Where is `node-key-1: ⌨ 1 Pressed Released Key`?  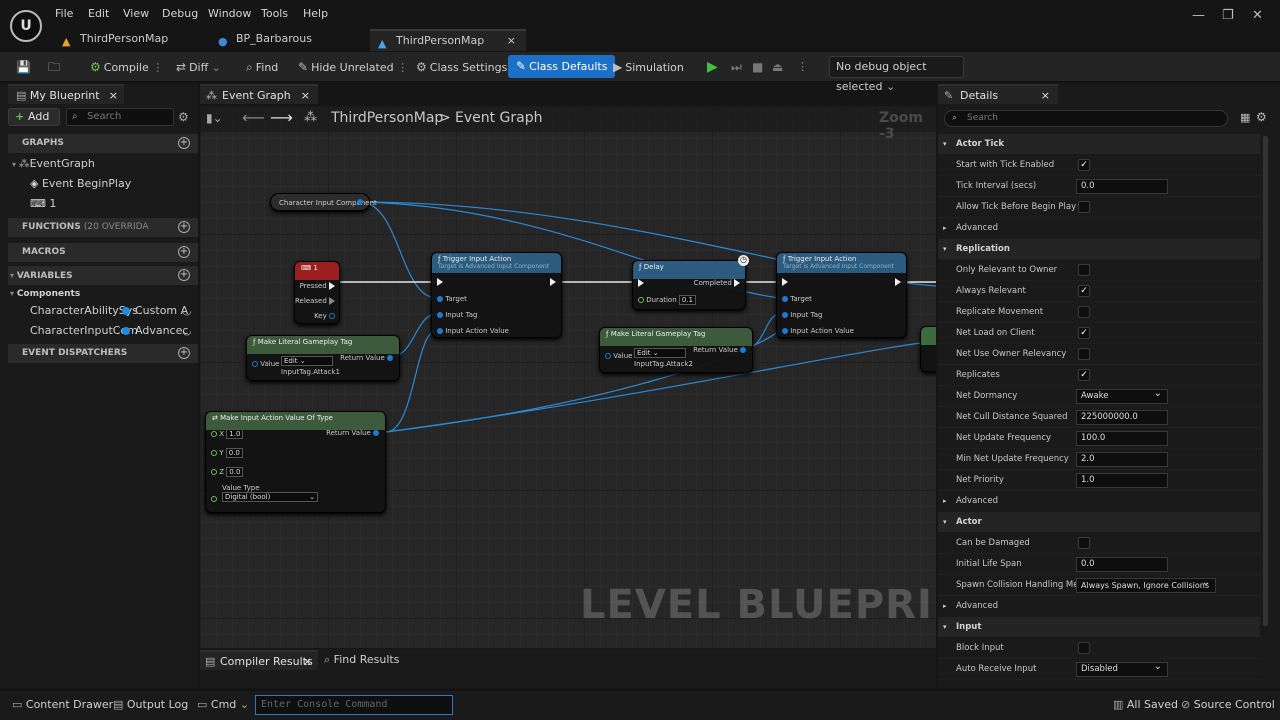 node-key-1: ⌨ 1 Pressed Released Key is located at coordinates (317, 292).